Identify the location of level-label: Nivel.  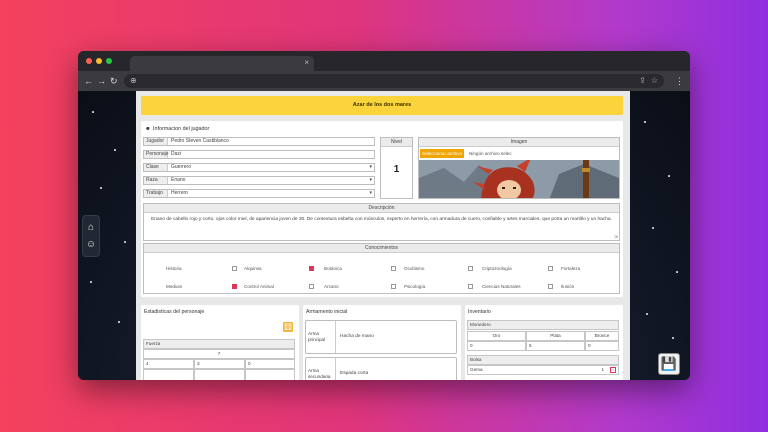
(396, 142).